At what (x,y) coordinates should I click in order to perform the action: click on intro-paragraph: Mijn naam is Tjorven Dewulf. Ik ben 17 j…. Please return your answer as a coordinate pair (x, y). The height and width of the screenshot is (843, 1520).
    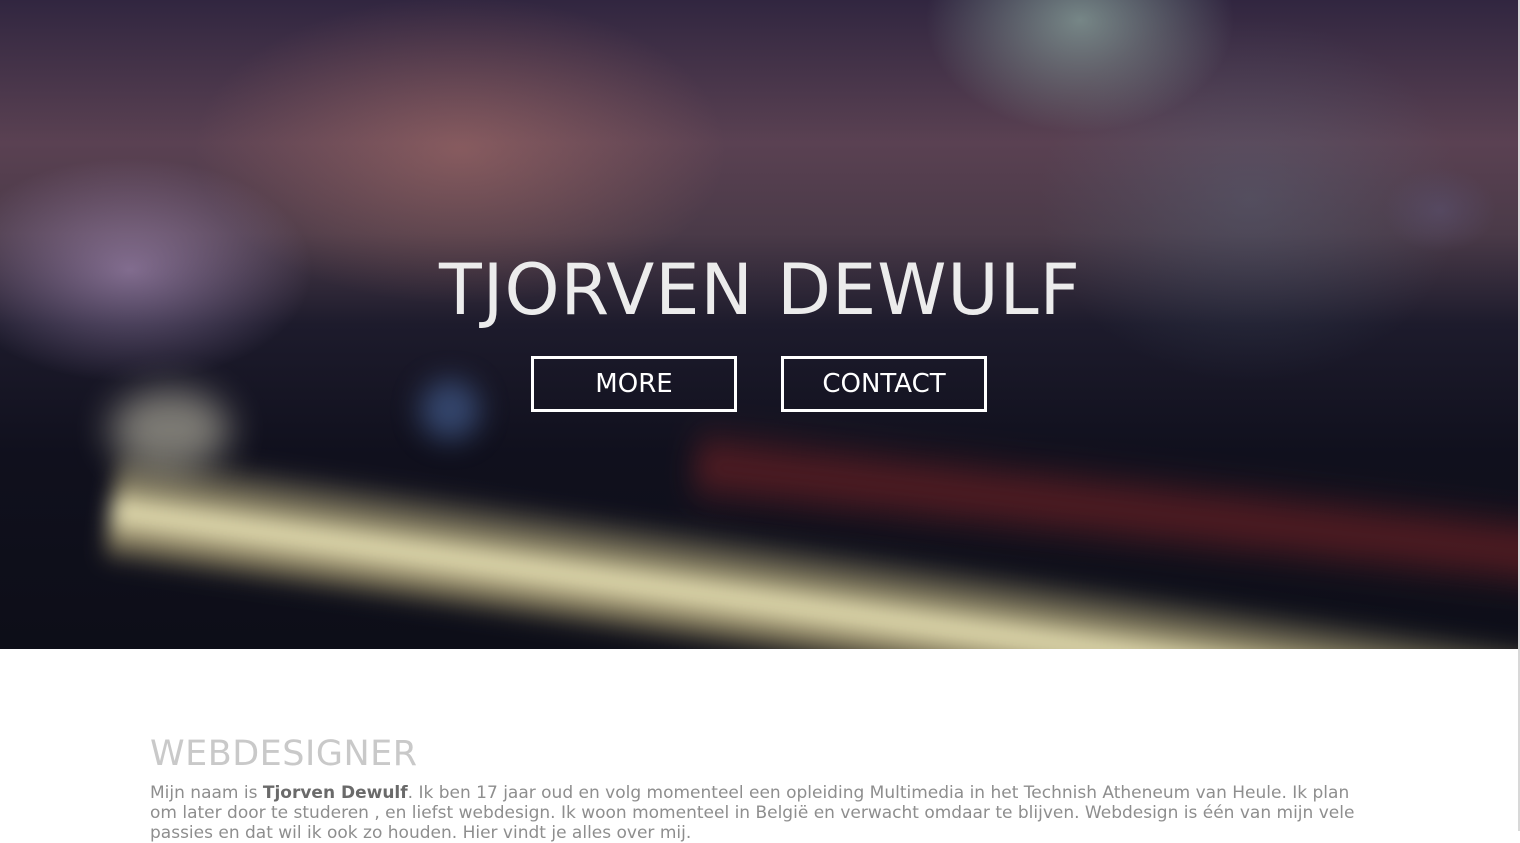
    Looking at the image, I should click on (760, 813).